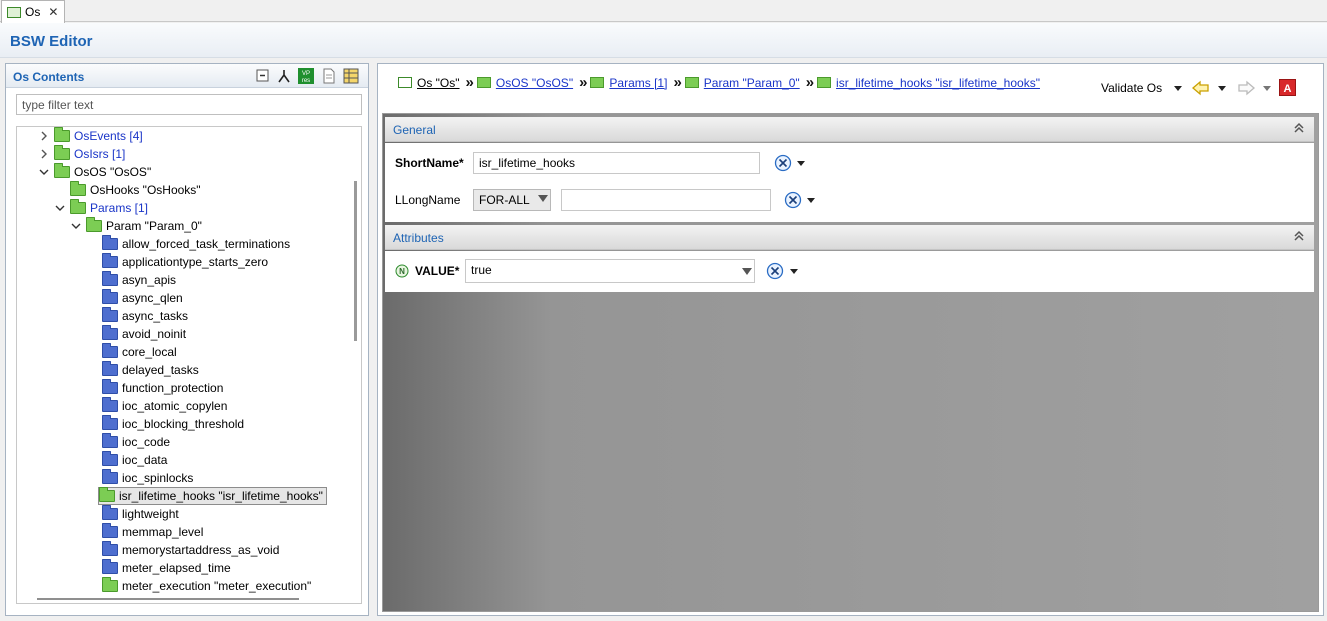  What do you see at coordinates (212, 496) in the screenshot?
I see `tree-item: isr_lifetime_hooks "isr_lifetime_hooks"` at bounding box center [212, 496].